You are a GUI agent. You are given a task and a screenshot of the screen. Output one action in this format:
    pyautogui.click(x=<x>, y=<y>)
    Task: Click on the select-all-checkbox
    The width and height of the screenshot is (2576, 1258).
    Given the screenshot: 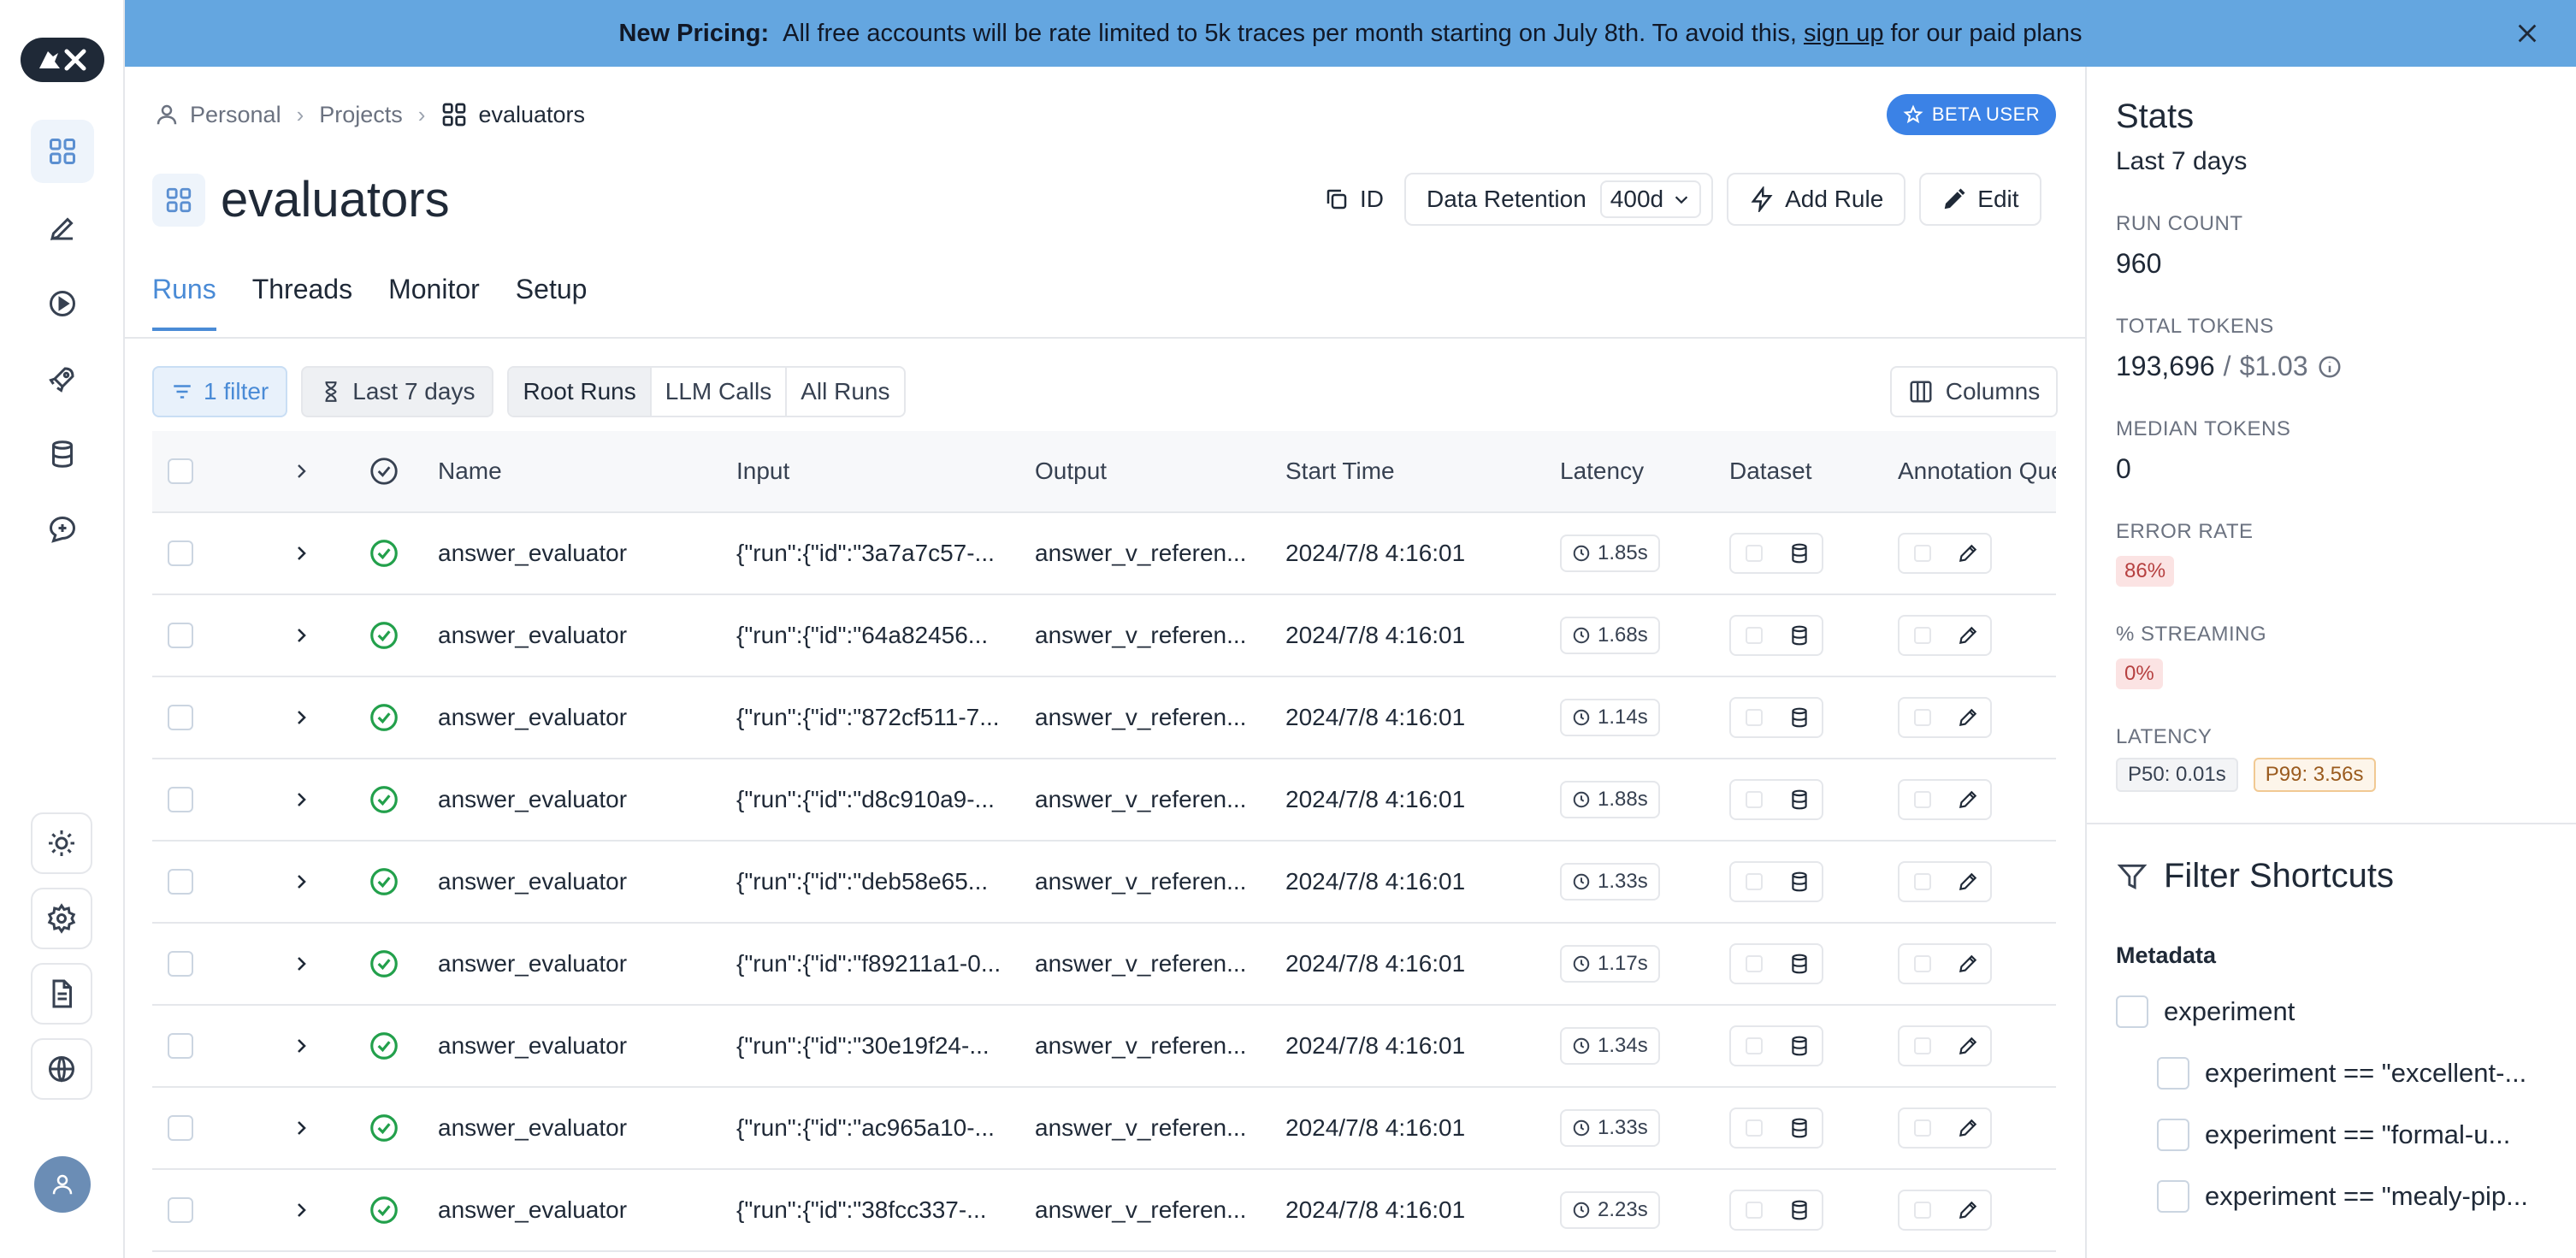 What is the action you would take?
    pyautogui.click(x=180, y=471)
    